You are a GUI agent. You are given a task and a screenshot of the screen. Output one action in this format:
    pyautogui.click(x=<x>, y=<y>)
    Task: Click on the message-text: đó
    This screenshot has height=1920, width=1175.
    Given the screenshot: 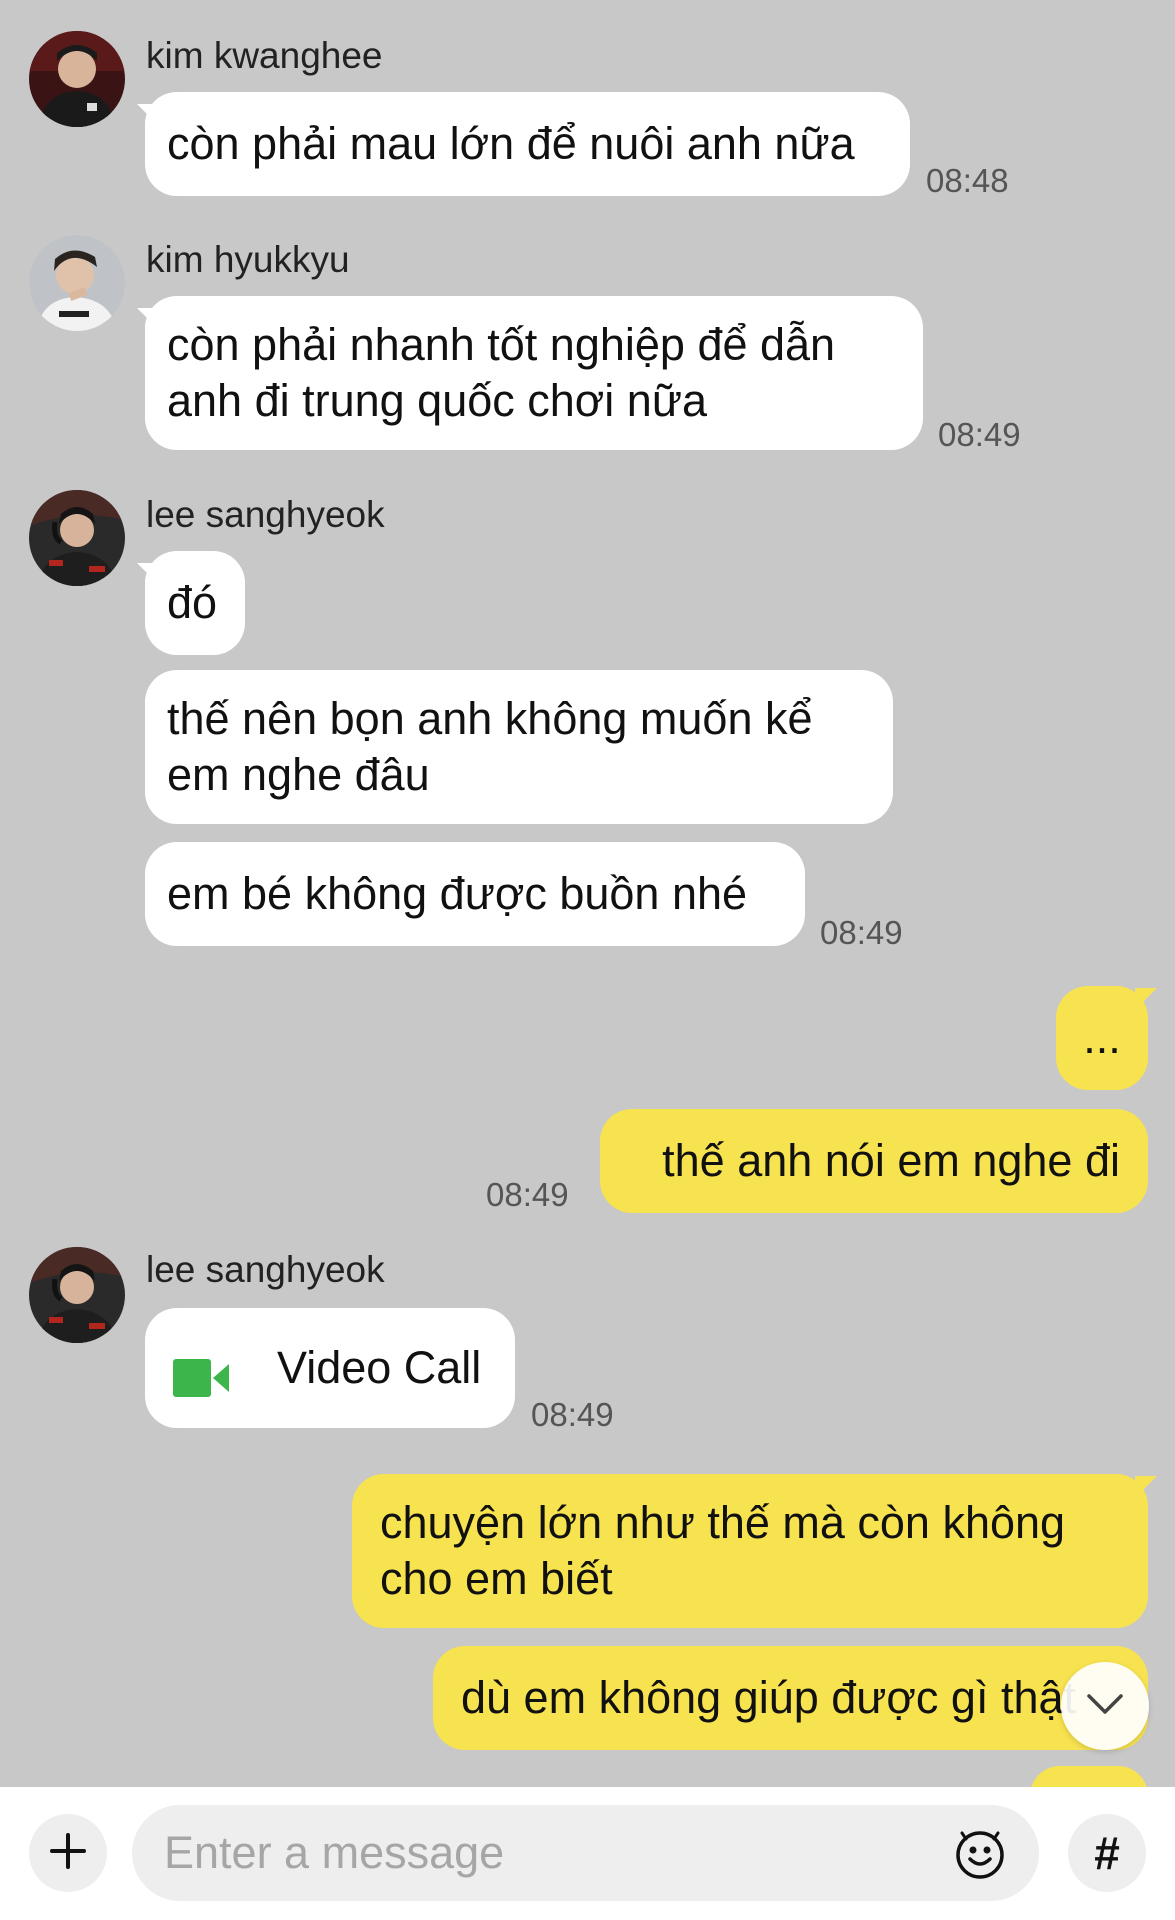 What is the action you would take?
    pyautogui.click(x=192, y=602)
    